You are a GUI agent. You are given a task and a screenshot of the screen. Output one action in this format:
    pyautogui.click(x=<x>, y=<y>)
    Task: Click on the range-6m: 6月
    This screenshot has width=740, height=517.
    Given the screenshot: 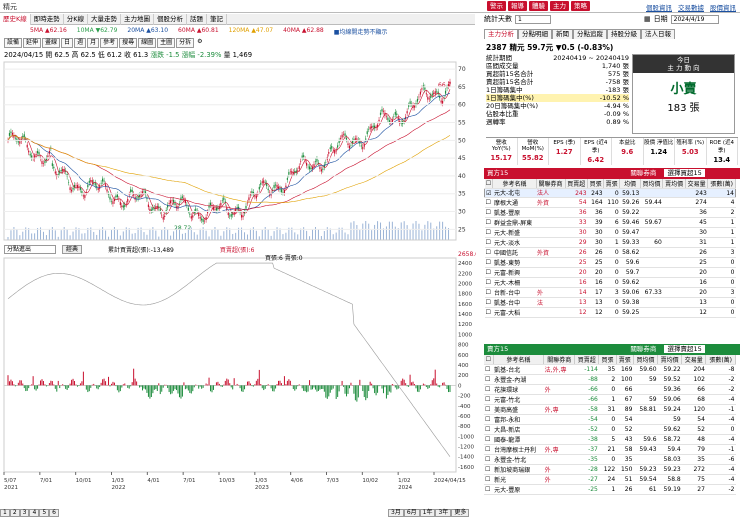 What is the action you would take?
    pyautogui.click(x=411, y=513)
    